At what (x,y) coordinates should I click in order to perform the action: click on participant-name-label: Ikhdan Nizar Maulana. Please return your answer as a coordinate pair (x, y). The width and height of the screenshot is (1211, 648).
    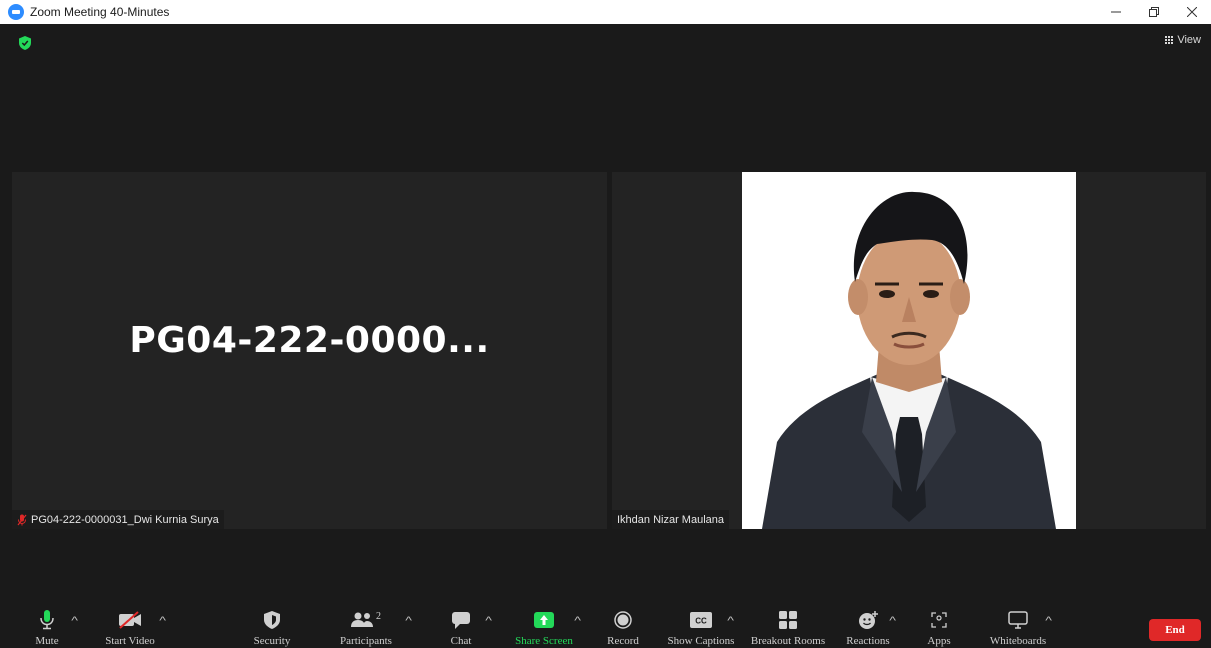
    Looking at the image, I should click on (671, 519).